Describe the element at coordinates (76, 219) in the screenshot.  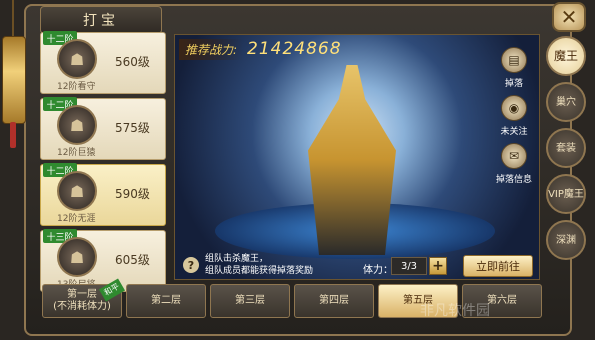
I see `boss-name: 12阶无涯` at that location.